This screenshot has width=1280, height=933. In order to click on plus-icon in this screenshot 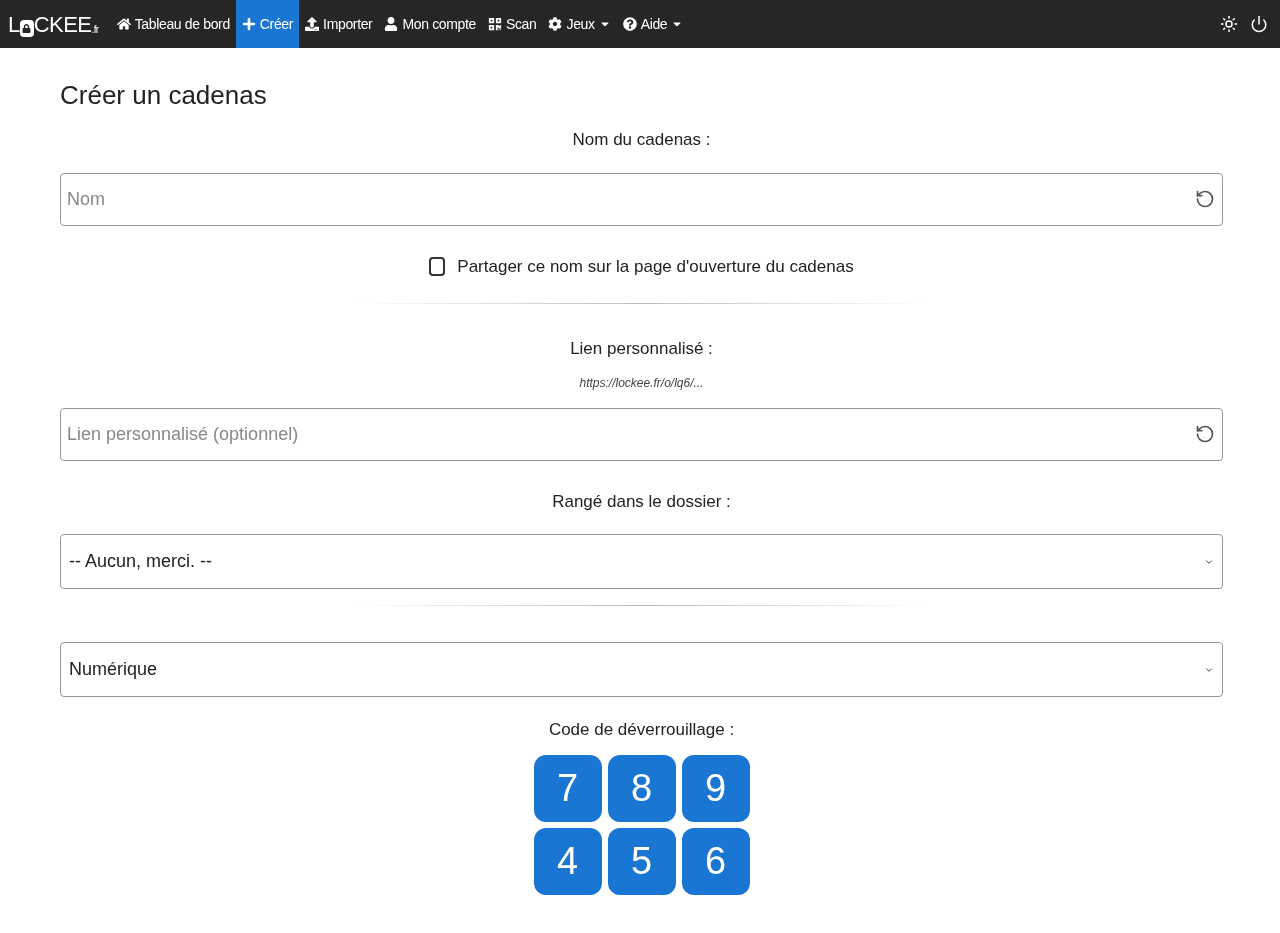, I will do `click(248, 24)`.